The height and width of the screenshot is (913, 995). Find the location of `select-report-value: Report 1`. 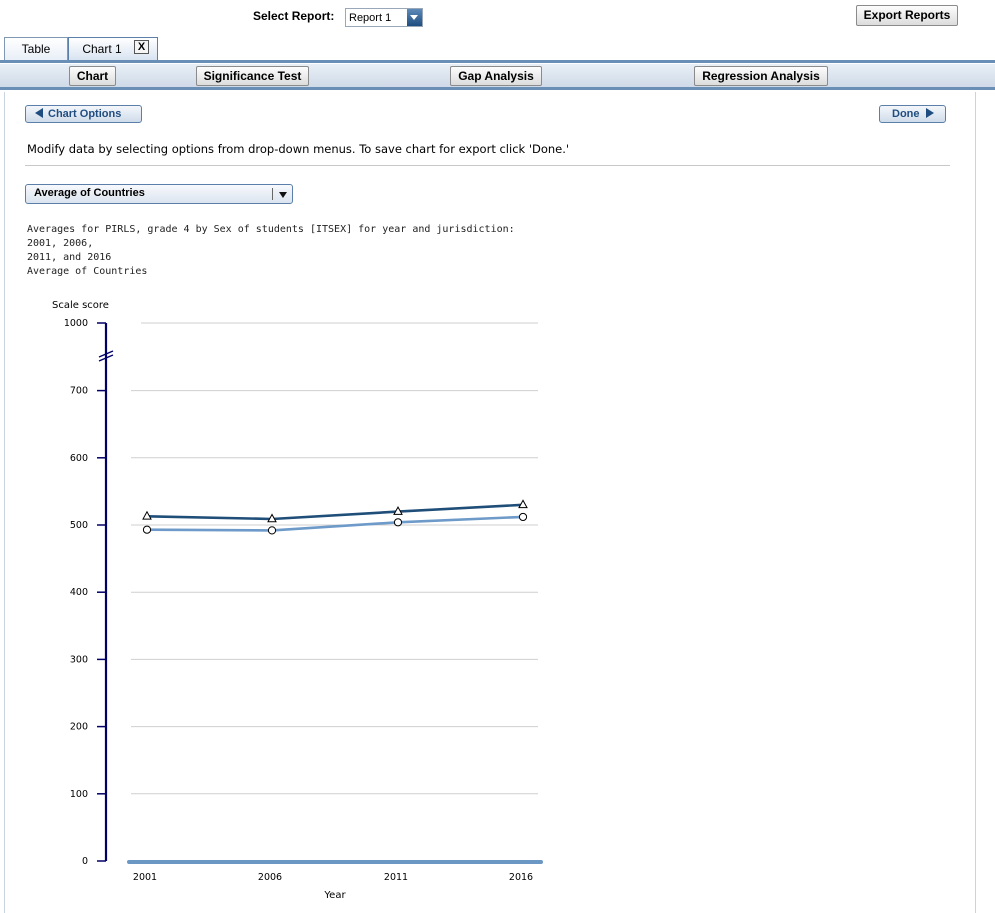

select-report-value: Report 1 is located at coordinates (370, 18).